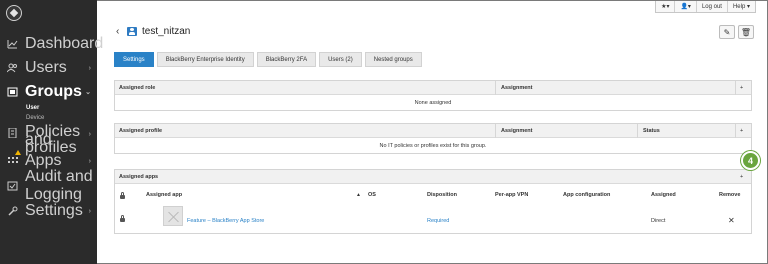 The width and height of the screenshot is (768, 264). What do you see at coordinates (393, 59) in the screenshot?
I see `tab-nested-groups: Nested groups` at bounding box center [393, 59].